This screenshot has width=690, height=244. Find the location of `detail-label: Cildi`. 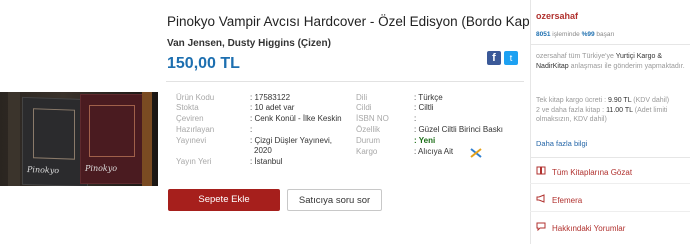

detail-label: Cildi is located at coordinates (364, 107).